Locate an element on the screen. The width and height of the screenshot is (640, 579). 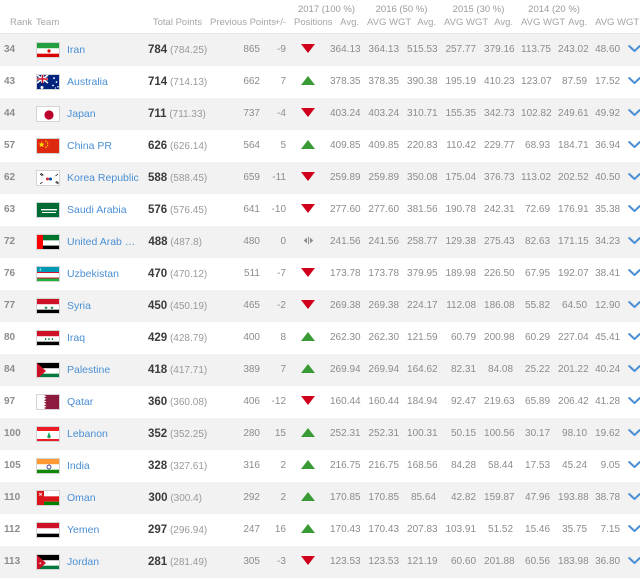
avgwgt-2015-cell: 60.56 is located at coordinates (538, 561).